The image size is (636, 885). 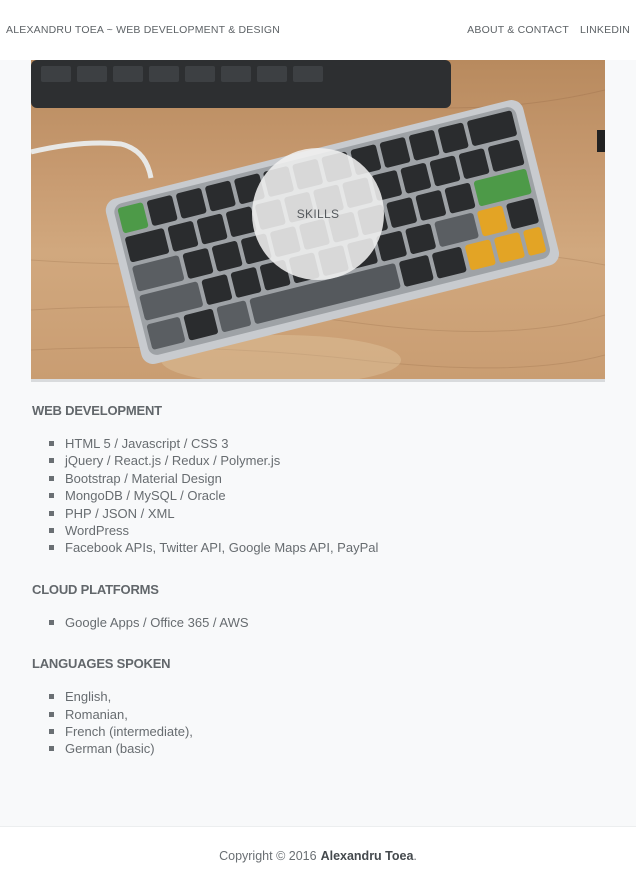 I want to click on skills-badge: SKILLS, so click(x=318, y=214).